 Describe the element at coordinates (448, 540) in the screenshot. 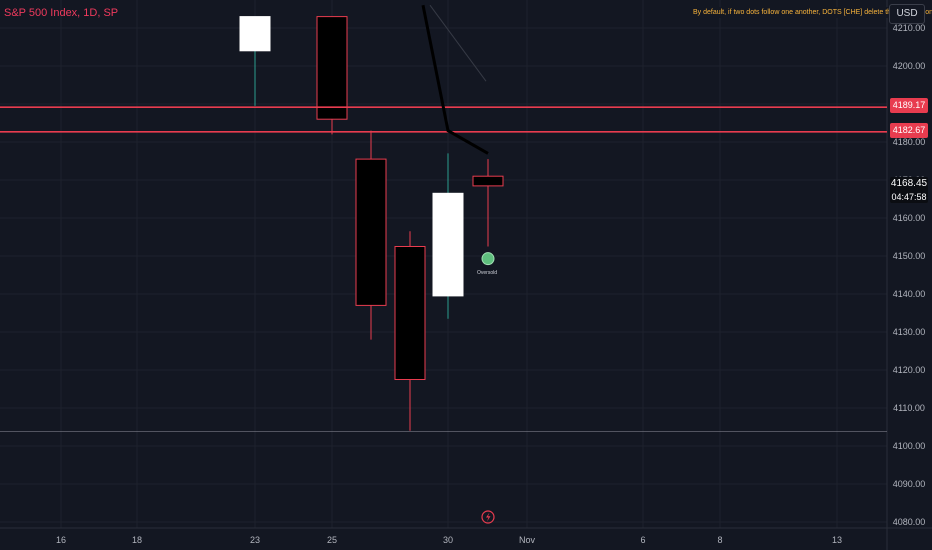

I see `time-axis-label: 30` at that location.